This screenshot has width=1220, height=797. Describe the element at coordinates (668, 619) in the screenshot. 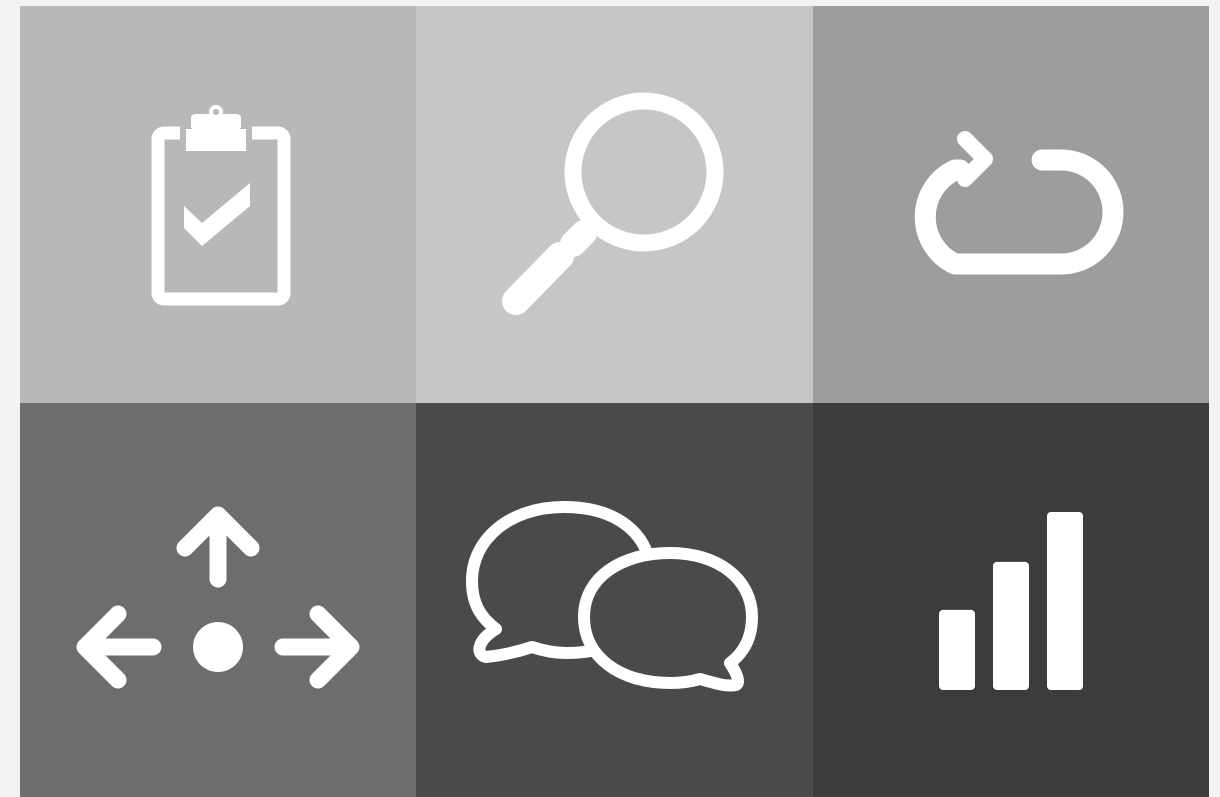

I see `speech-bubble-front` at that location.